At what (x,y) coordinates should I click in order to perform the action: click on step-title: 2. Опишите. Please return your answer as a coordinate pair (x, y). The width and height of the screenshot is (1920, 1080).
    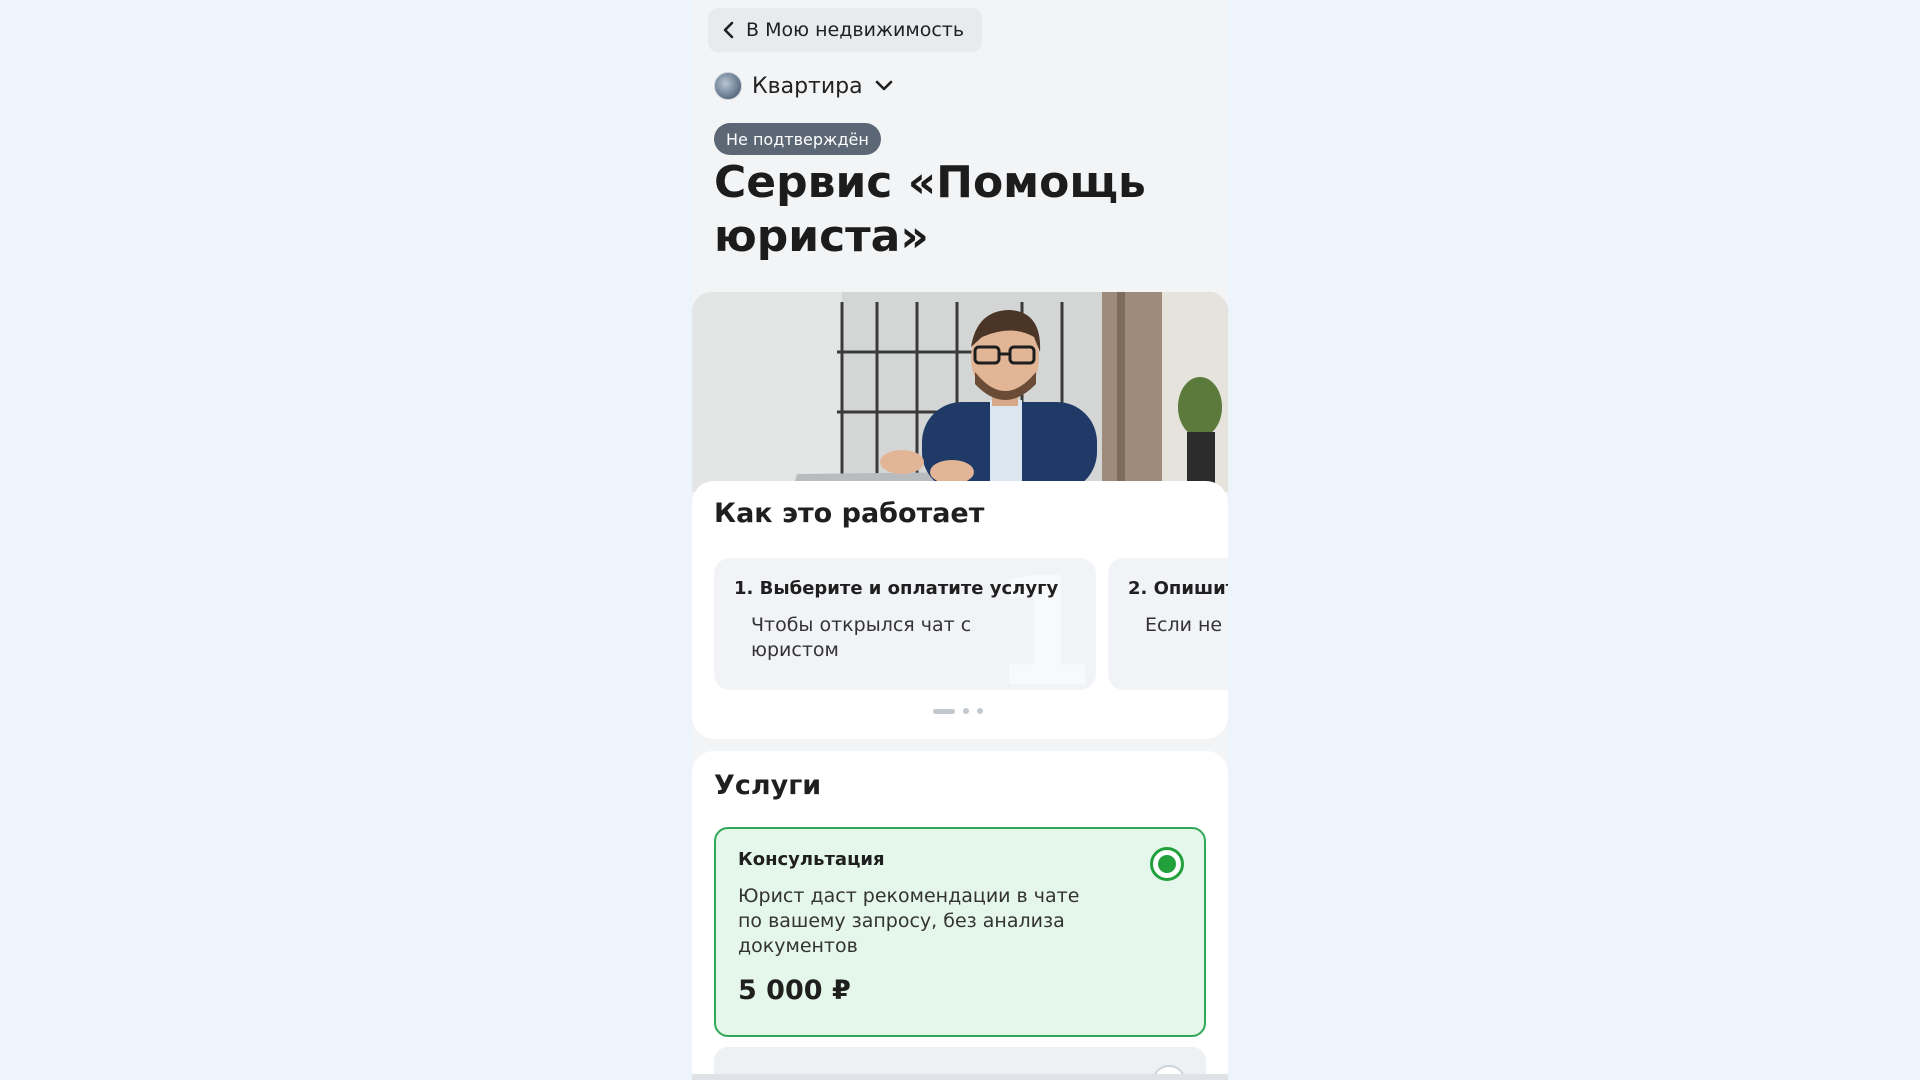
    Looking at the image, I should click on (1178, 588).